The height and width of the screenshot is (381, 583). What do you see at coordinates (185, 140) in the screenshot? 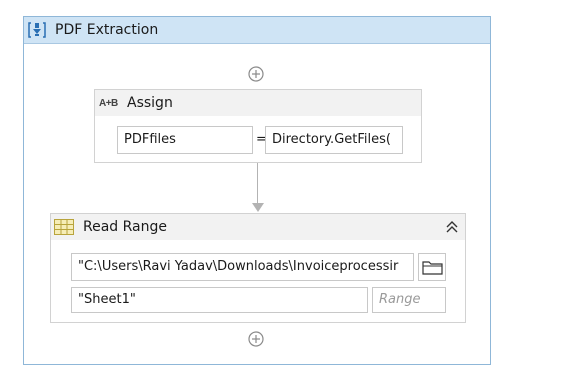
I see `assign-to-field: PDFfiles` at bounding box center [185, 140].